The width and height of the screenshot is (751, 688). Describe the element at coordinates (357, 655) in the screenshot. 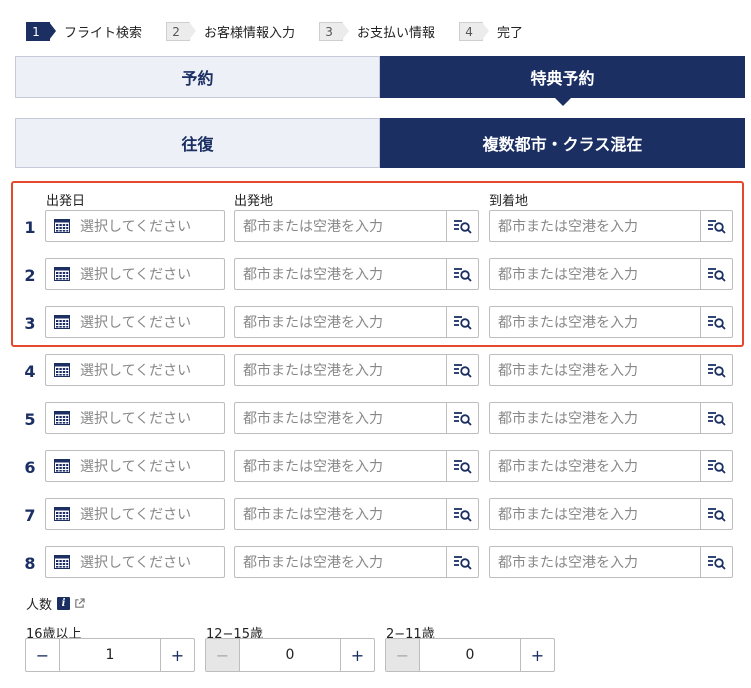

I see `youth-plus-button: +` at that location.